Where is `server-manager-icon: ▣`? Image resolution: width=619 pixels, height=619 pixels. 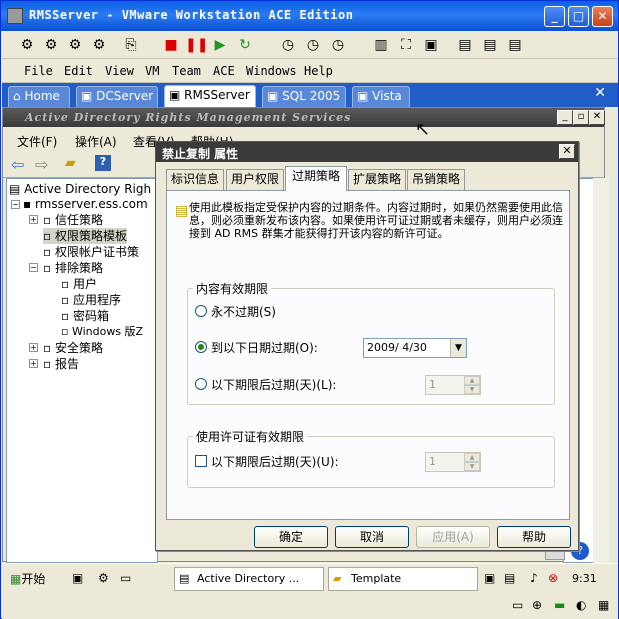 server-manager-icon: ▣ is located at coordinates (77, 578).